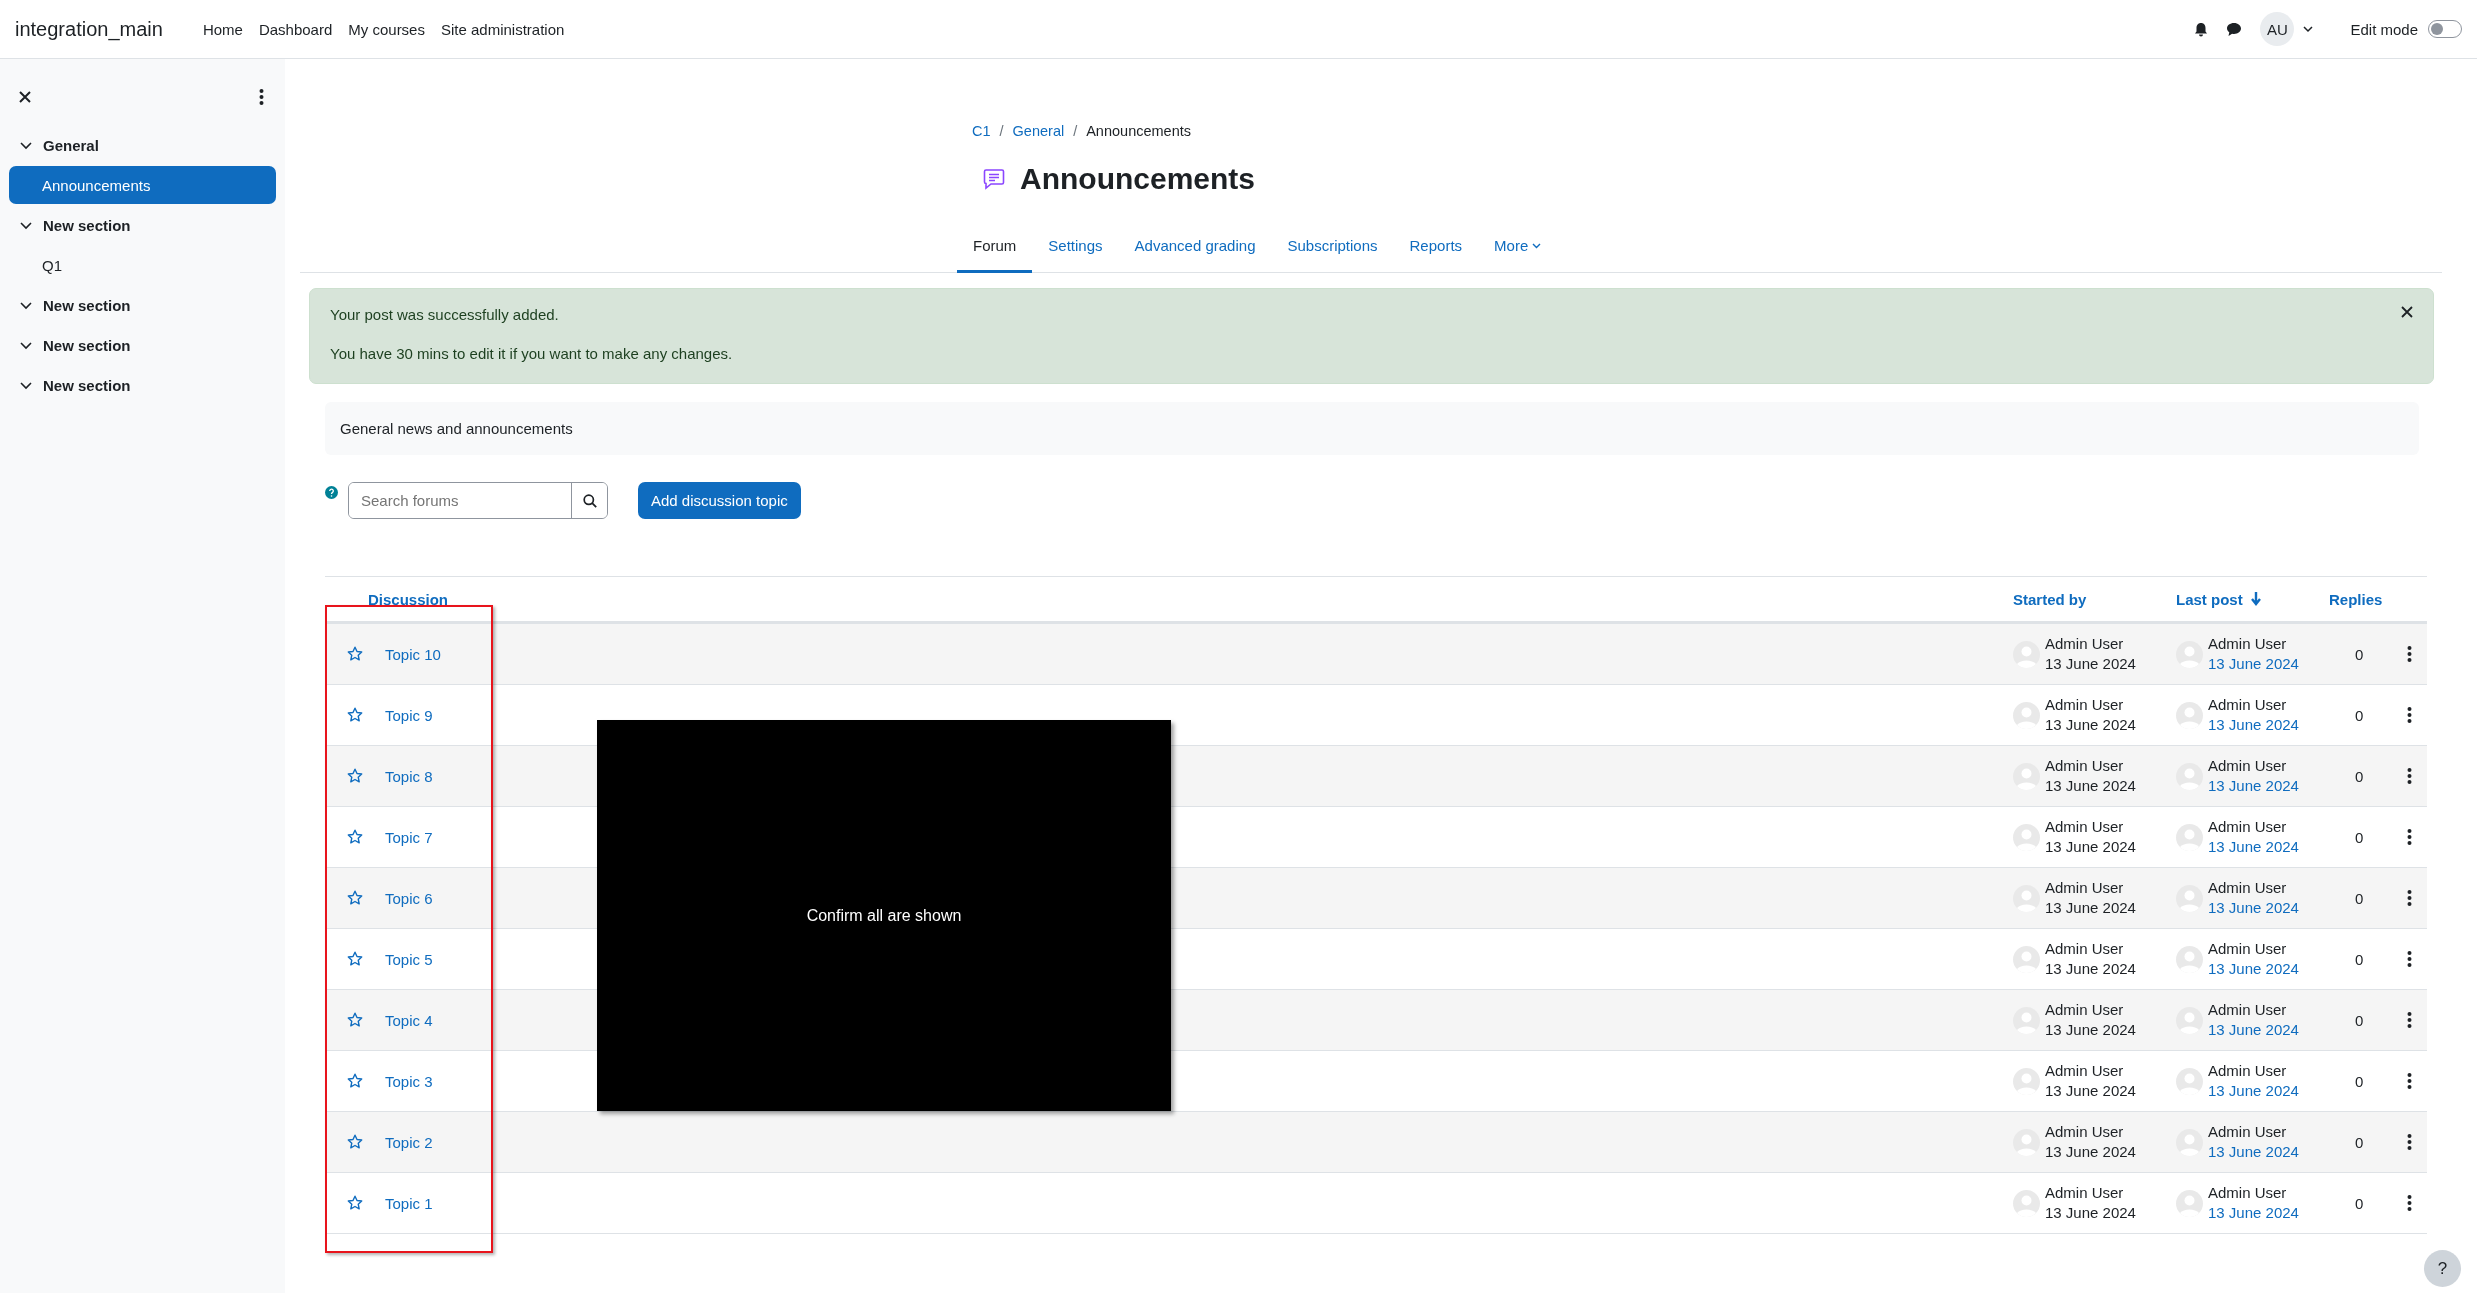 This screenshot has height=1293, width=2477. Describe the element at coordinates (981, 131) in the screenshot. I see `breadcrumb-link: C1` at that location.